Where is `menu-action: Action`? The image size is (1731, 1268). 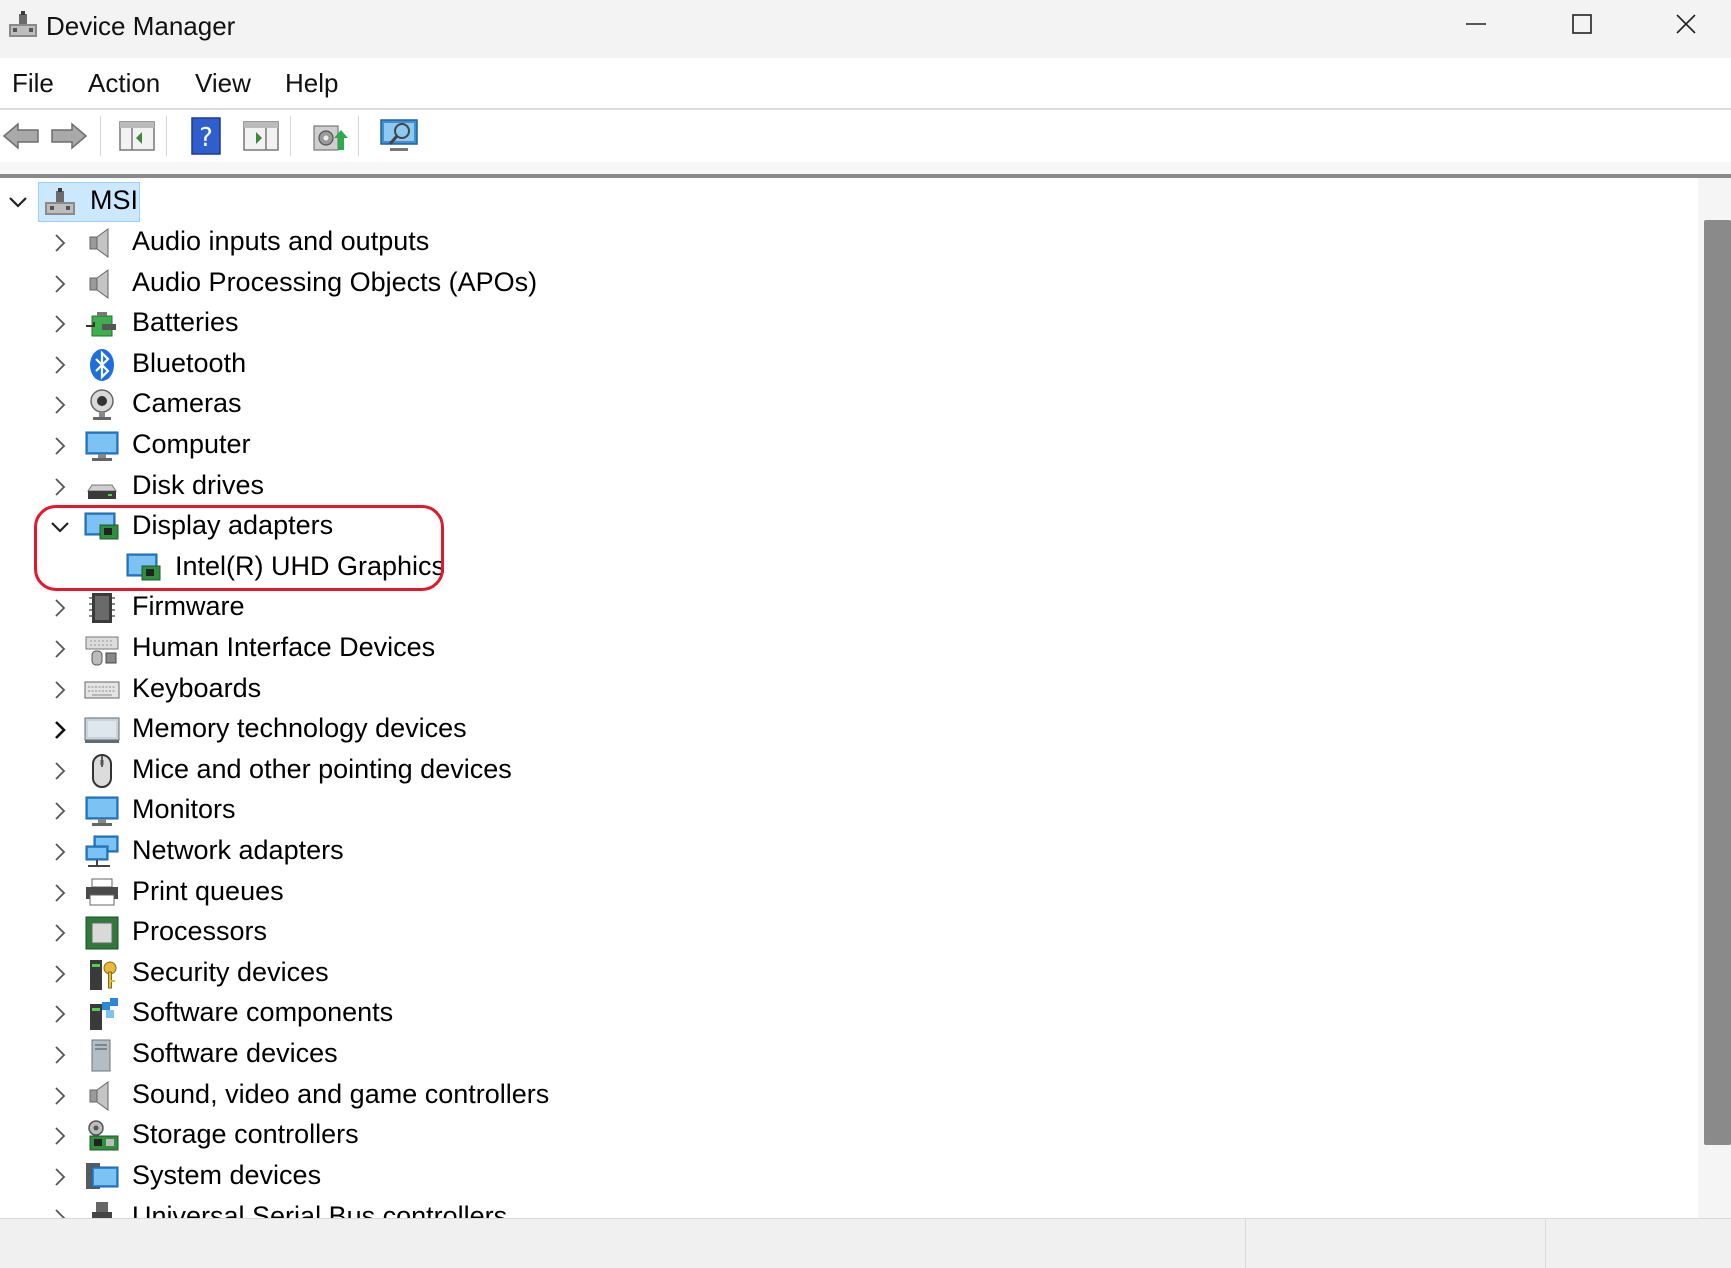
menu-action: Action is located at coordinates (124, 83).